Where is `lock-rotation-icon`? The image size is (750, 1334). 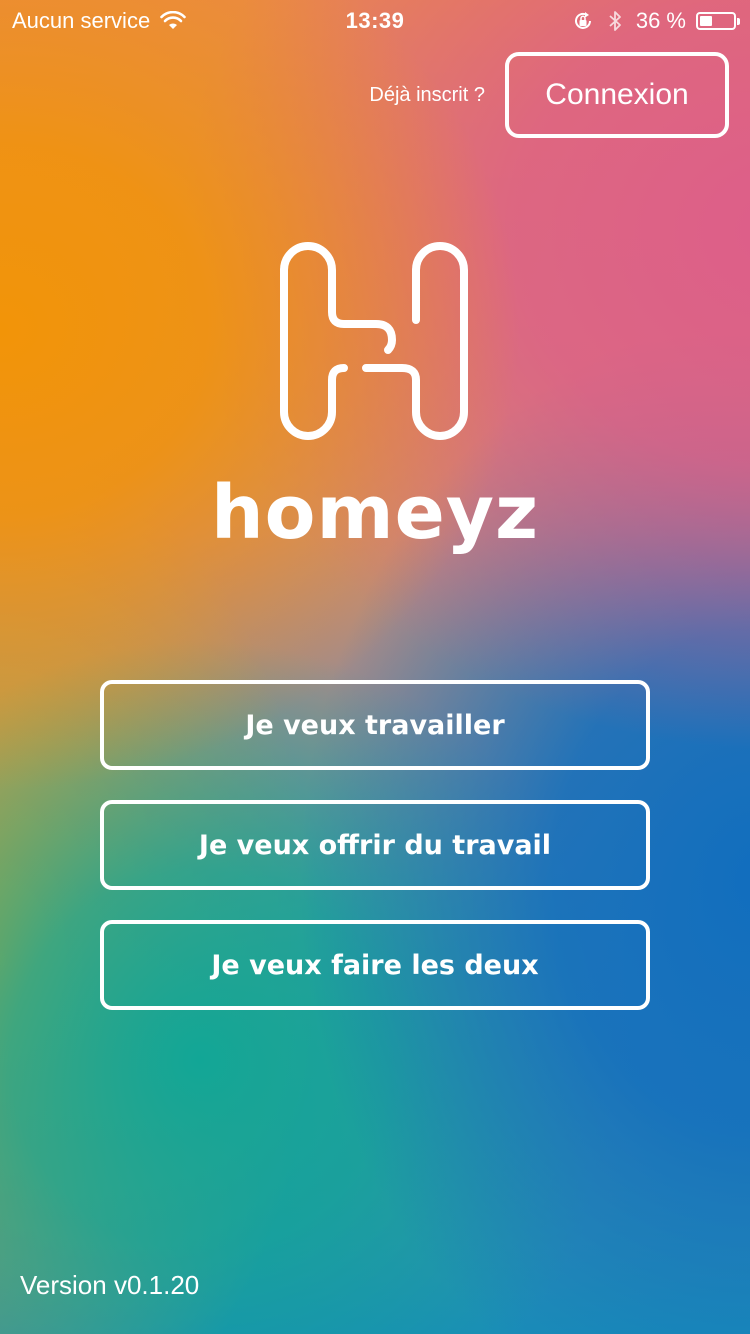 lock-rotation-icon is located at coordinates (582, 20).